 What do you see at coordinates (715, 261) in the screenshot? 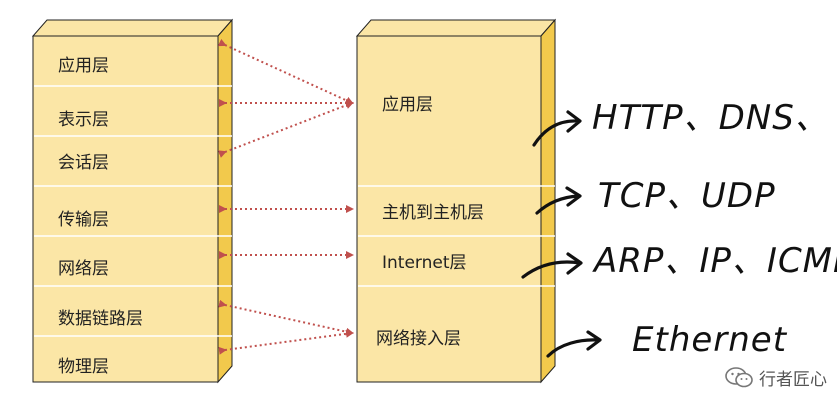
I see `protocol-note-internet: ARP、IP、ICMP` at bounding box center [715, 261].